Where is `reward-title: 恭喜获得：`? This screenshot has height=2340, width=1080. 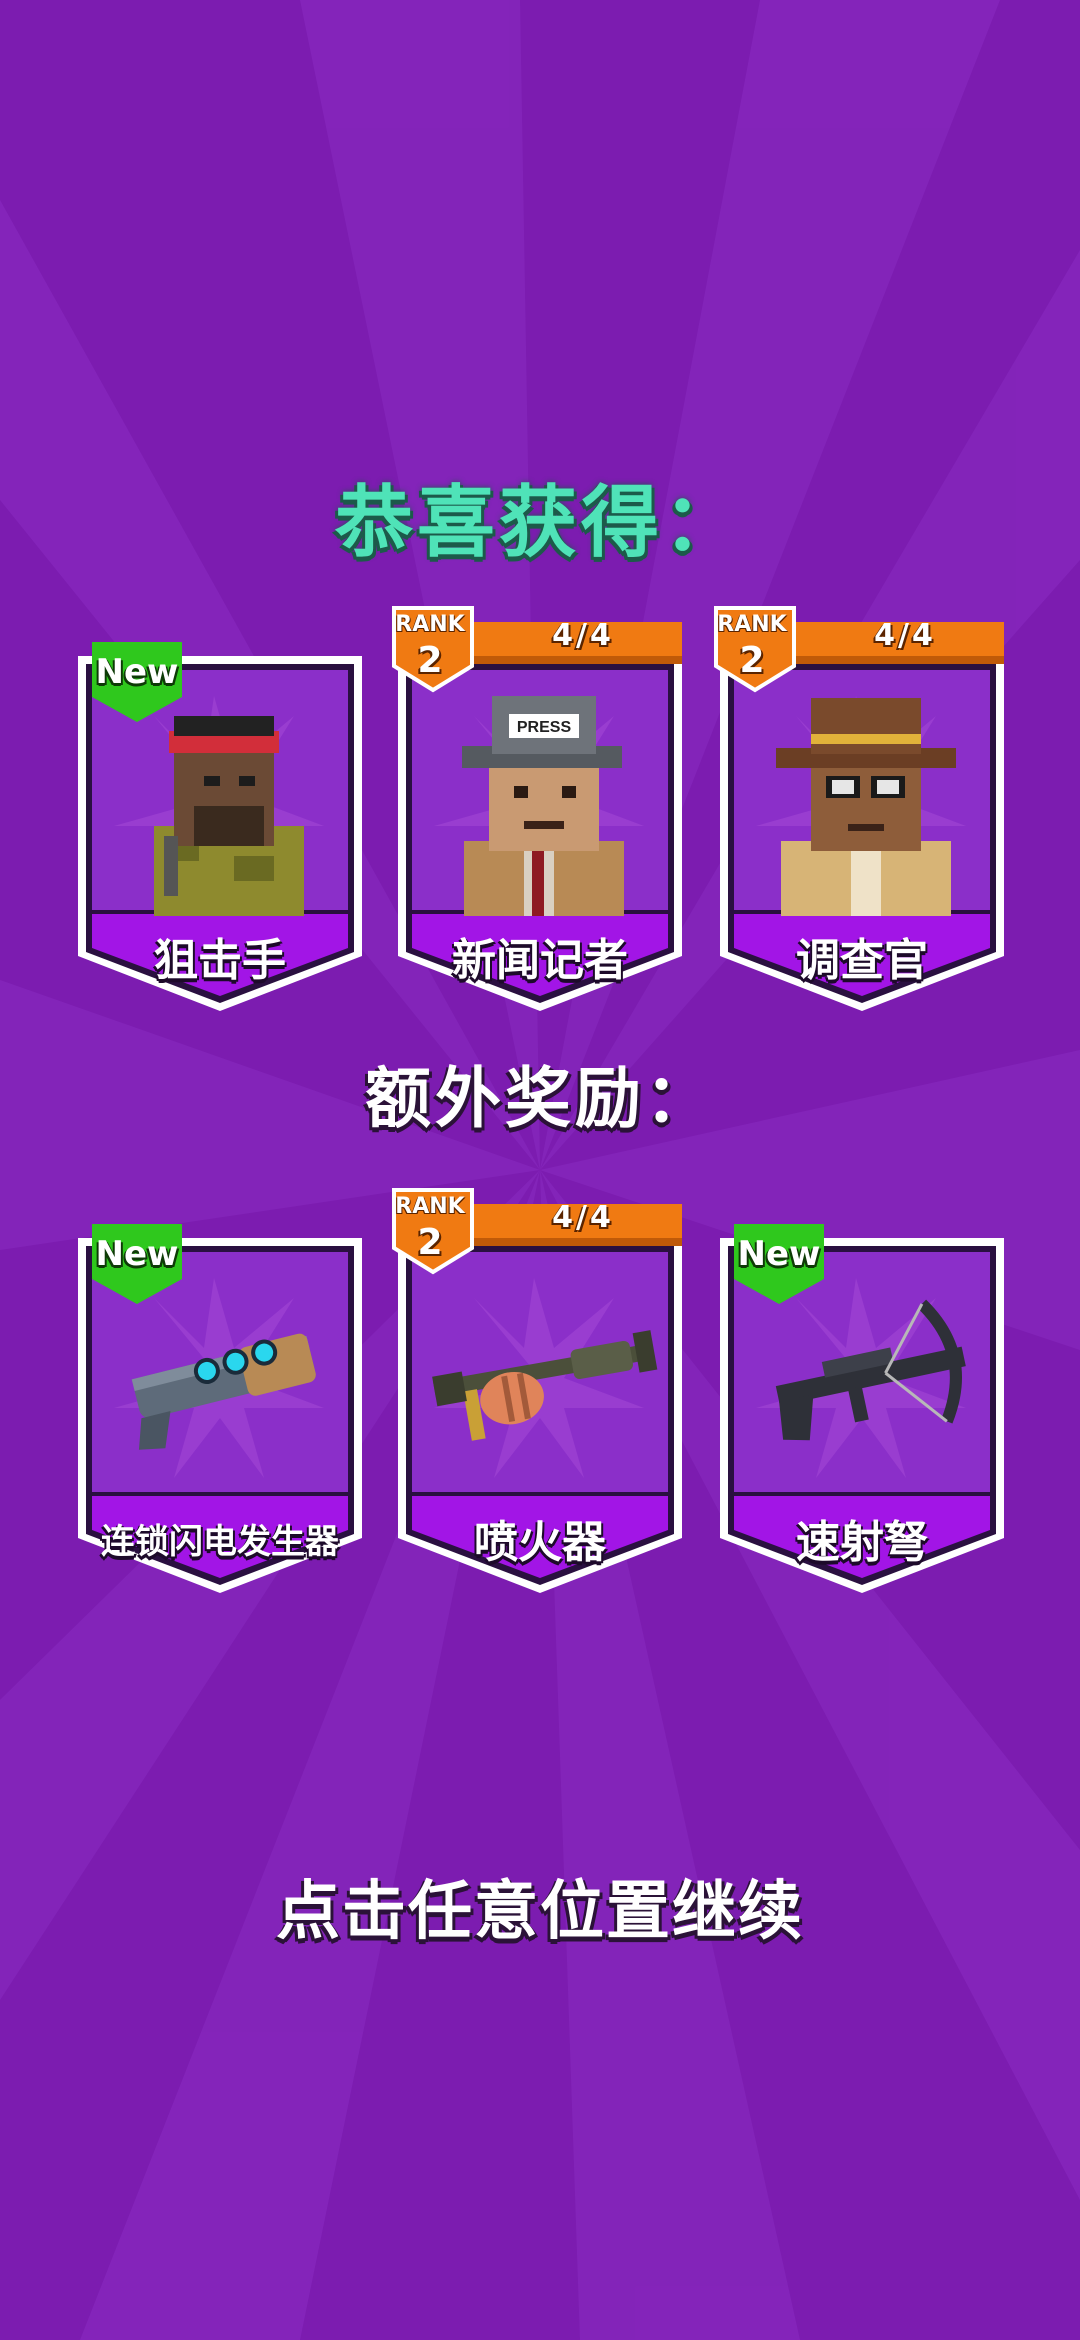 reward-title: 恭喜获得： is located at coordinates (539, 523).